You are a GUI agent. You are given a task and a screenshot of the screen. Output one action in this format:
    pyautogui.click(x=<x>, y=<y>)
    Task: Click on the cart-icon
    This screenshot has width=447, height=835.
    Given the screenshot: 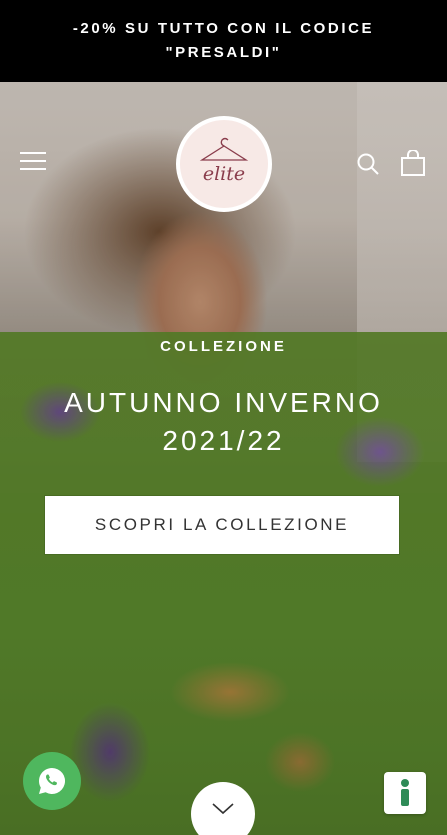 What is the action you would take?
    pyautogui.click(x=413, y=162)
    